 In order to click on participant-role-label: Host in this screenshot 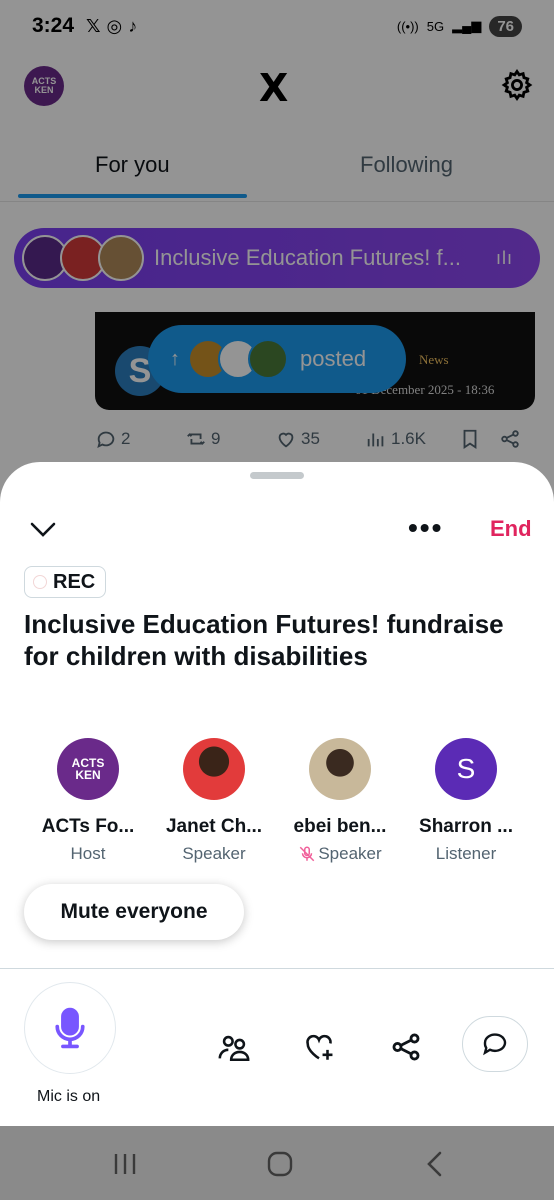, I will do `click(88, 853)`.